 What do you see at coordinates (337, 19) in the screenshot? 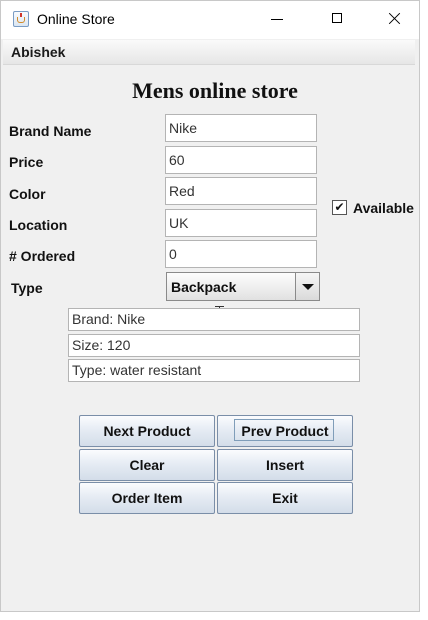
I see `maximize-button` at bounding box center [337, 19].